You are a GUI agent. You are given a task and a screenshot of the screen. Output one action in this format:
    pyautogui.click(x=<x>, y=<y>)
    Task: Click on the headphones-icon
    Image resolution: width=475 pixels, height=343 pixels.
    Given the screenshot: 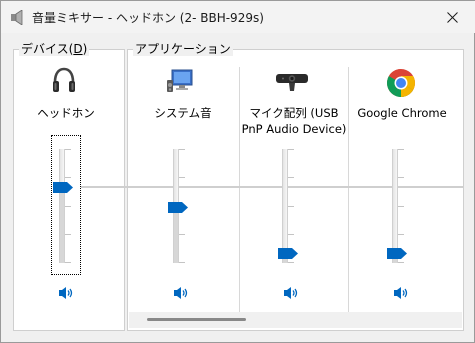 What is the action you would take?
    pyautogui.click(x=64, y=79)
    